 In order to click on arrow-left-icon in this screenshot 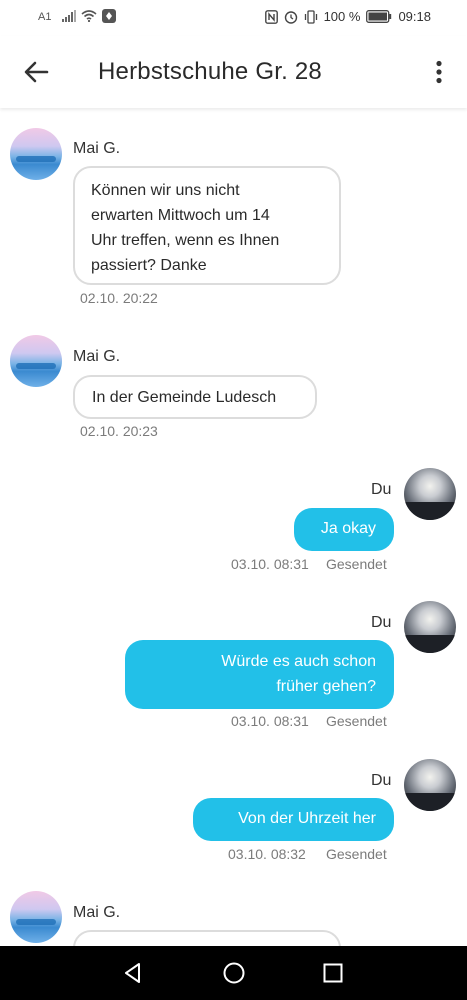, I will do `click(36, 72)`.